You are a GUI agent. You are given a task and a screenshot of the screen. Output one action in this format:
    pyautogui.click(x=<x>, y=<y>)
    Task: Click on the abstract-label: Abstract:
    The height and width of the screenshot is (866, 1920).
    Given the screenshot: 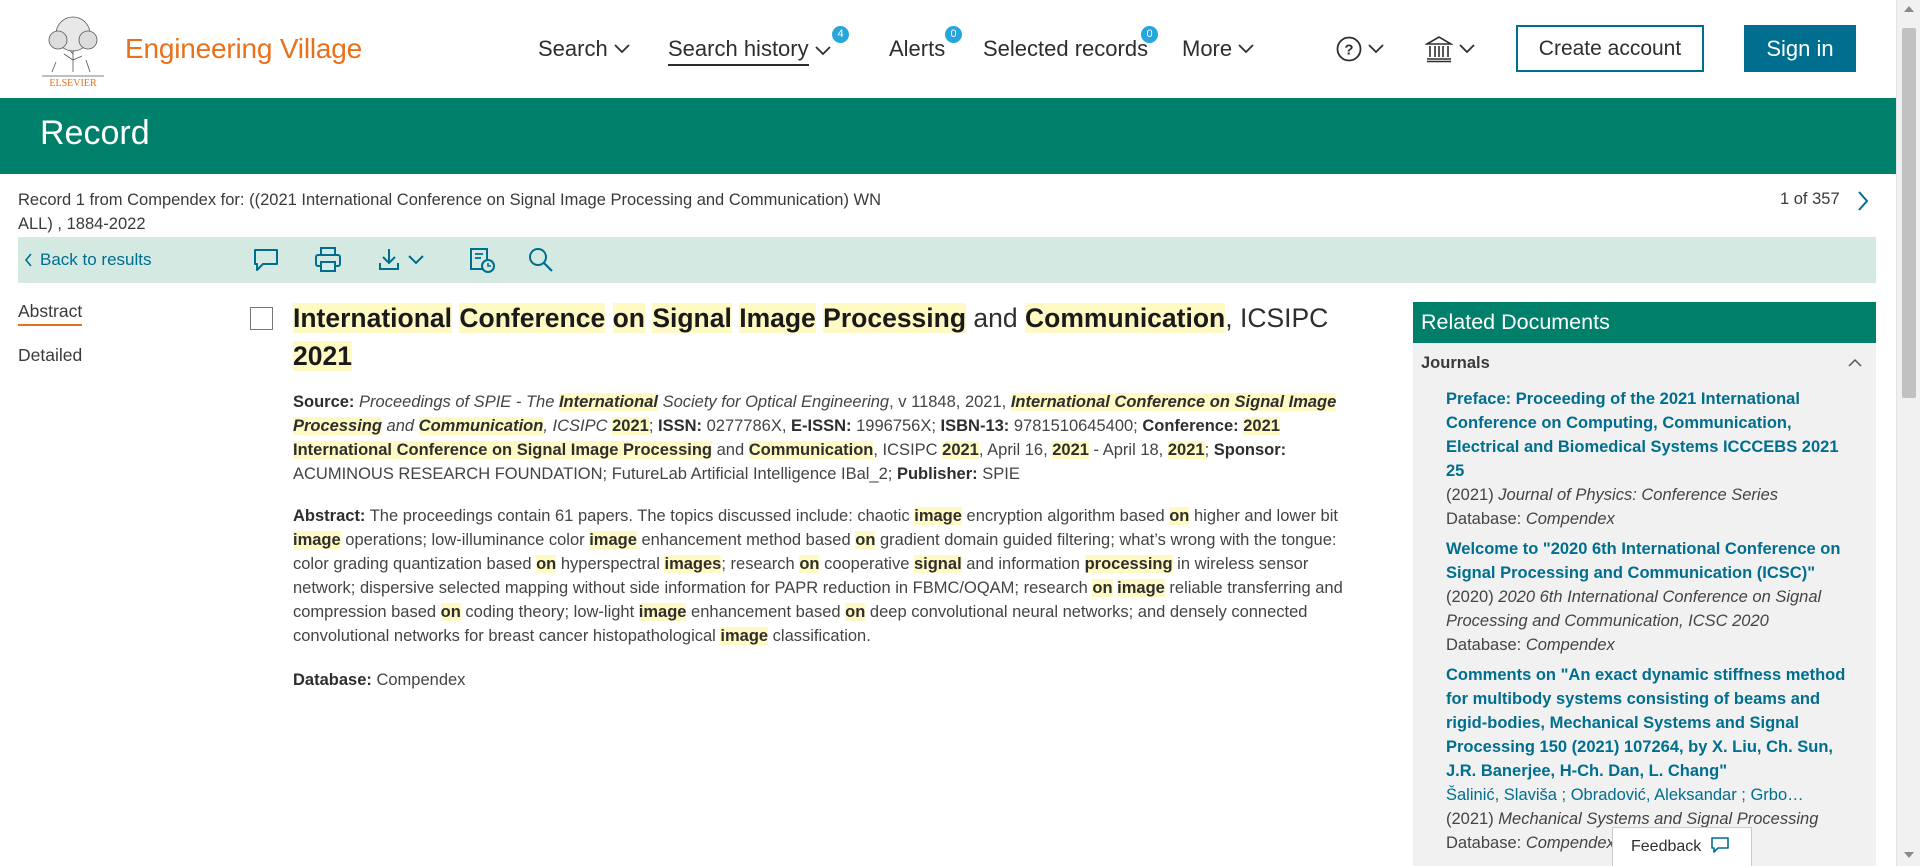 What is the action you would take?
    pyautogui.click(x=329, y=516)
    